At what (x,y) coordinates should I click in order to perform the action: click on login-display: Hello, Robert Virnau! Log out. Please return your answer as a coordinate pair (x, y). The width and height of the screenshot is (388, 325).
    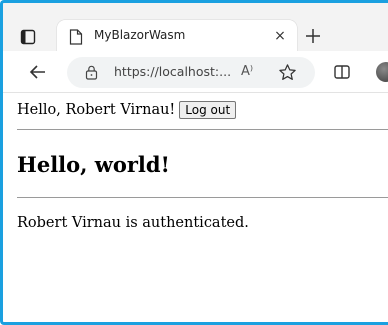
    Looking at the image, I should click on (127, 110).